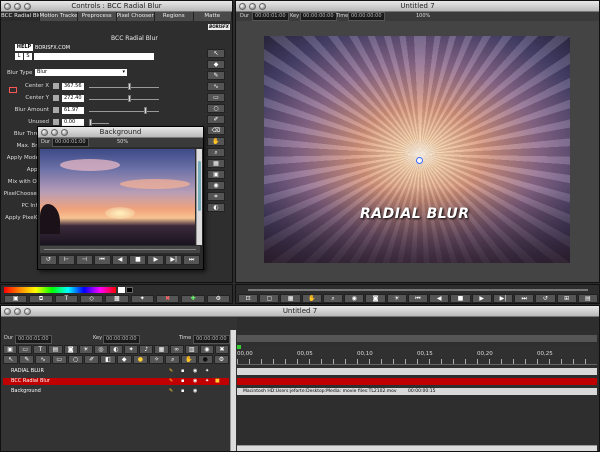 This screenshot has width=600, height=452. Describe the element at coordinates (142, 299) in the screenshot. I see `filter-icon: ✦` at that location.